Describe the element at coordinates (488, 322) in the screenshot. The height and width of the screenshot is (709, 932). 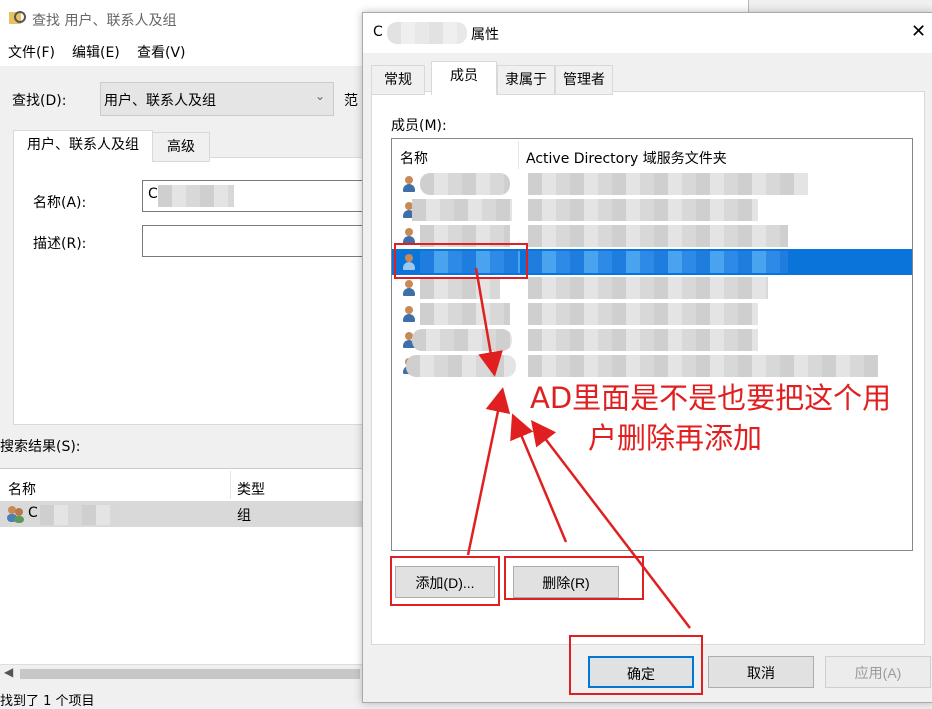
I see `arrow-to-list` at that location.